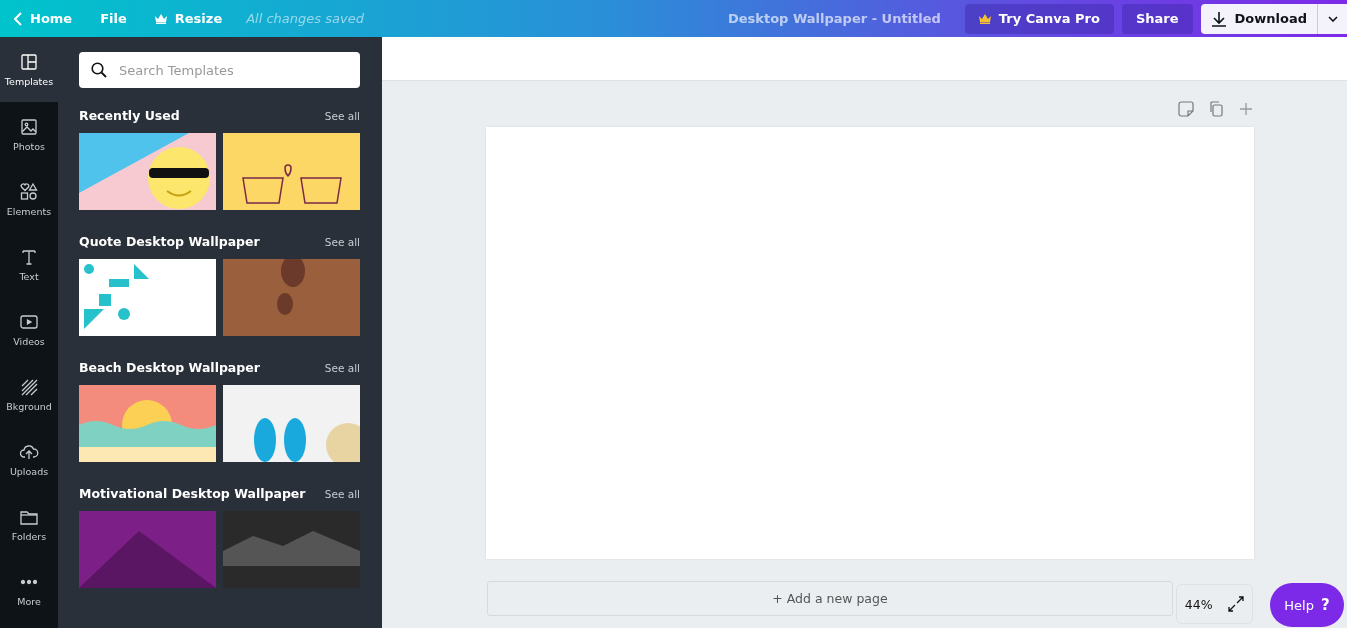  I want to click on cloud-upload-icon, so click(29, 452).